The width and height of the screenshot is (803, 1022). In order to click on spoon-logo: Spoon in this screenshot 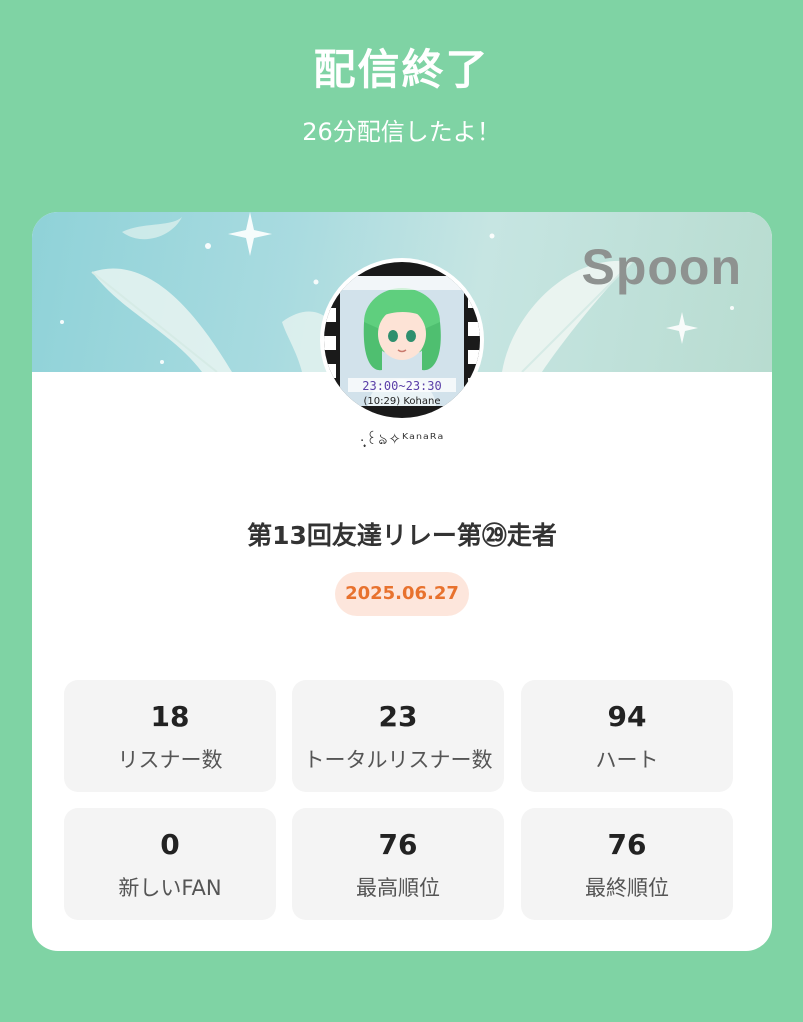, I will do `click(661, 267)`.